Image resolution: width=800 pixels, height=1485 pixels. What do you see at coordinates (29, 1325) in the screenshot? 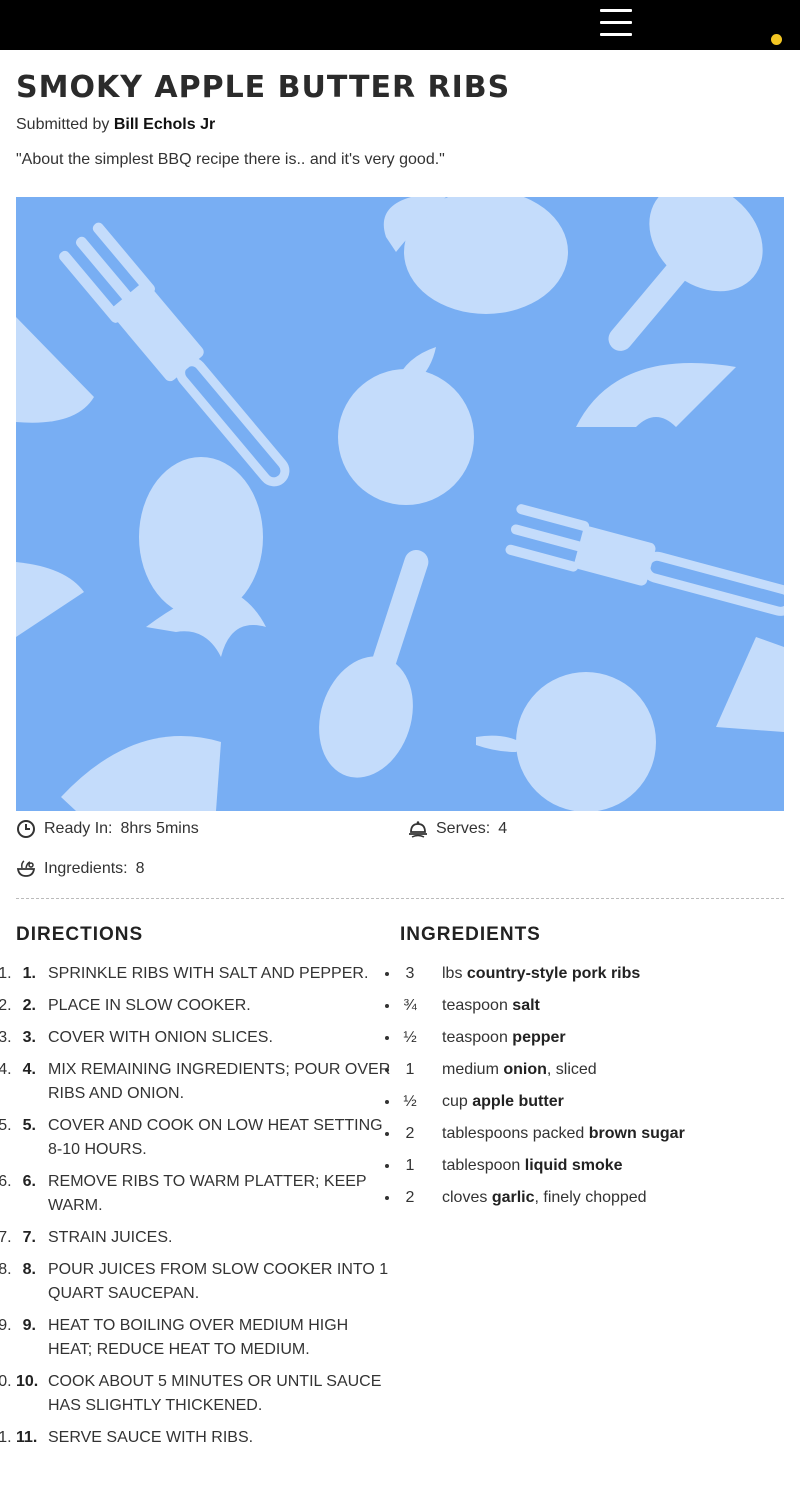
I see `step-number: 9.` at bounding box center [29, 1325].